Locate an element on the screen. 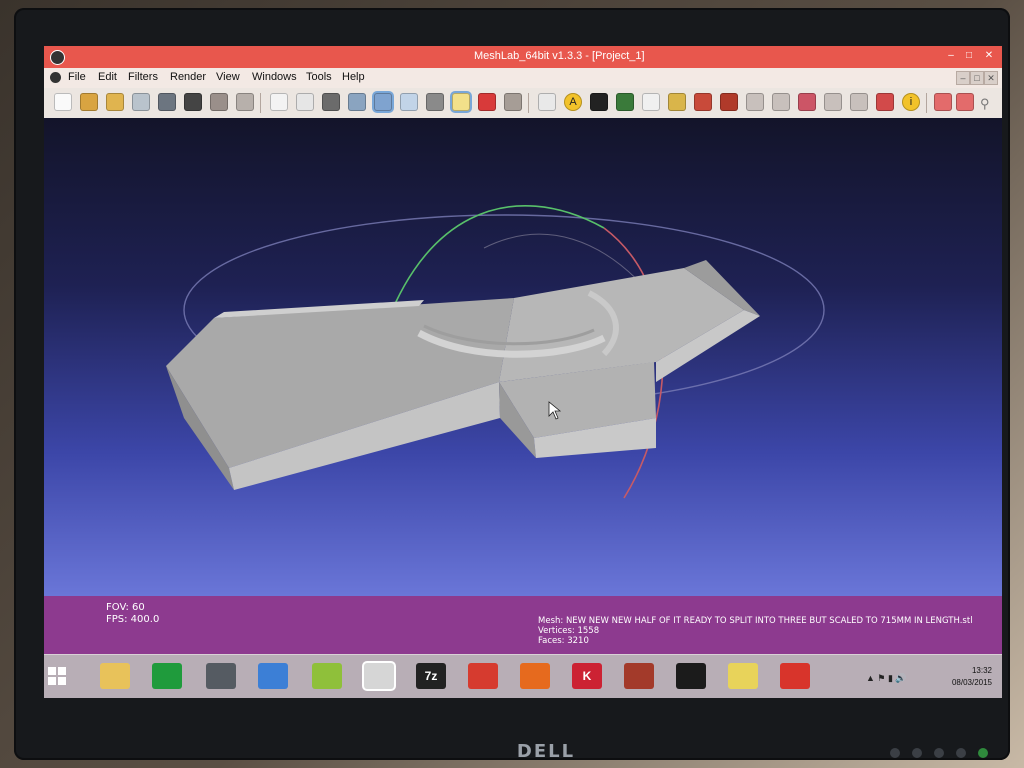 Image resolution: width=1024 pixels, height=768 pixels. minimize-button: – is located at coordinates (951, 56).